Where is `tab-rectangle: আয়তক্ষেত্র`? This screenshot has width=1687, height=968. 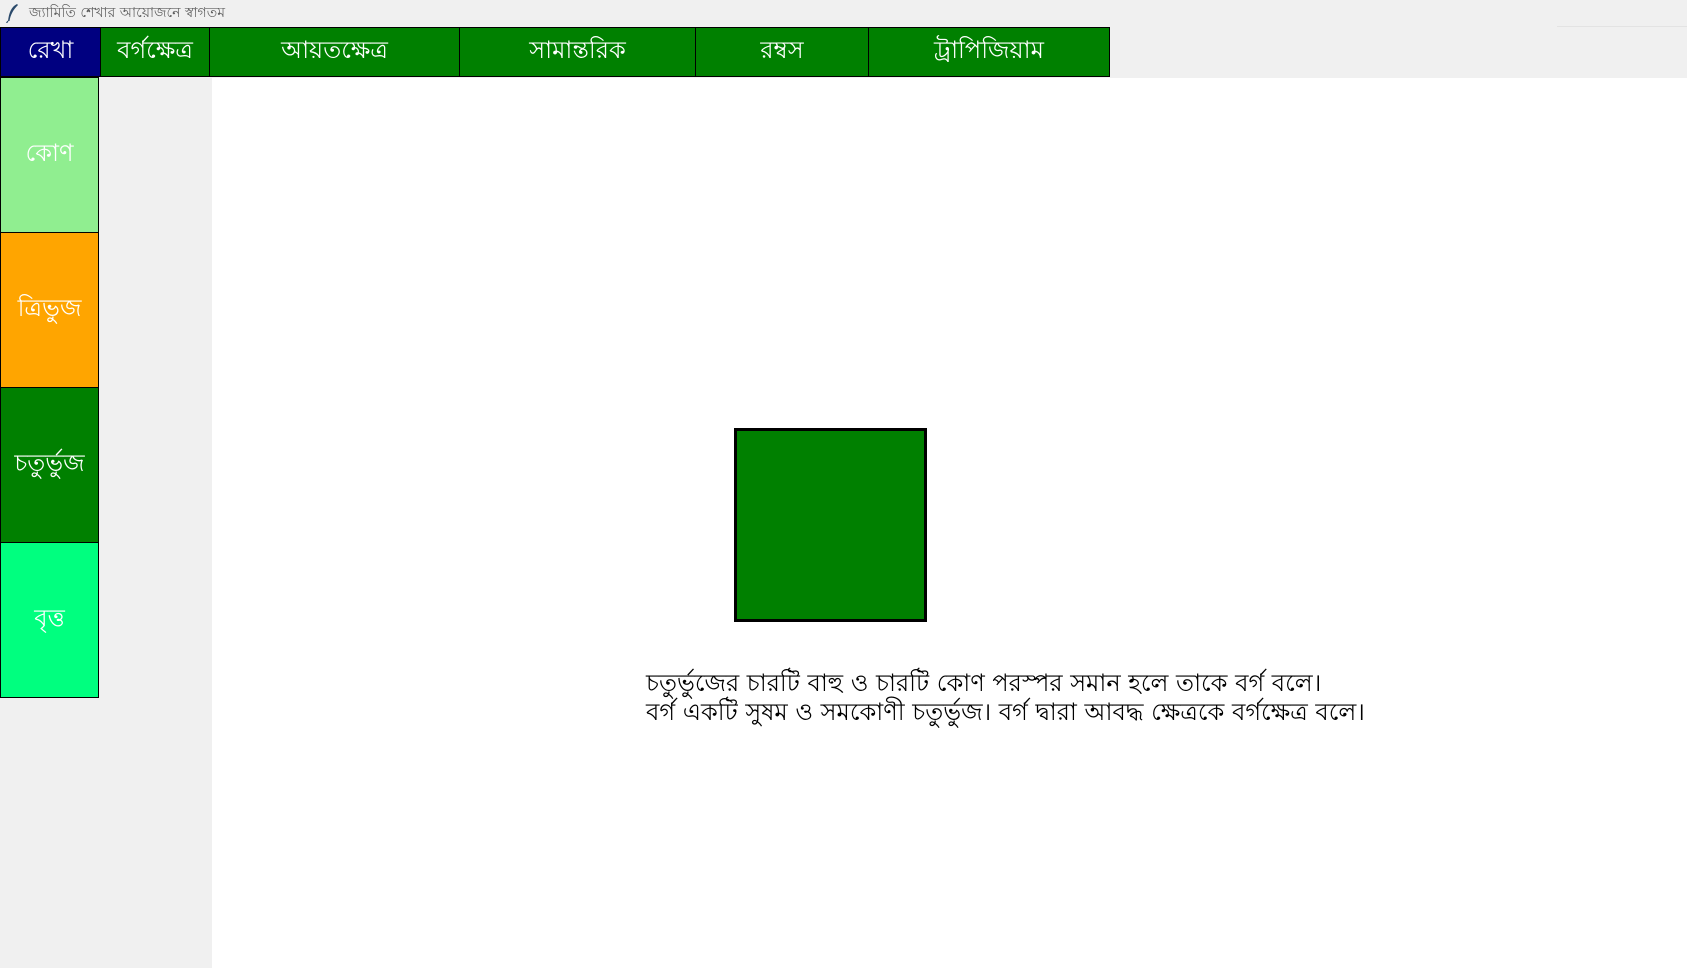 tab-rectangle: আয়তক্ষেত্র is located at coordinates (334, 52).